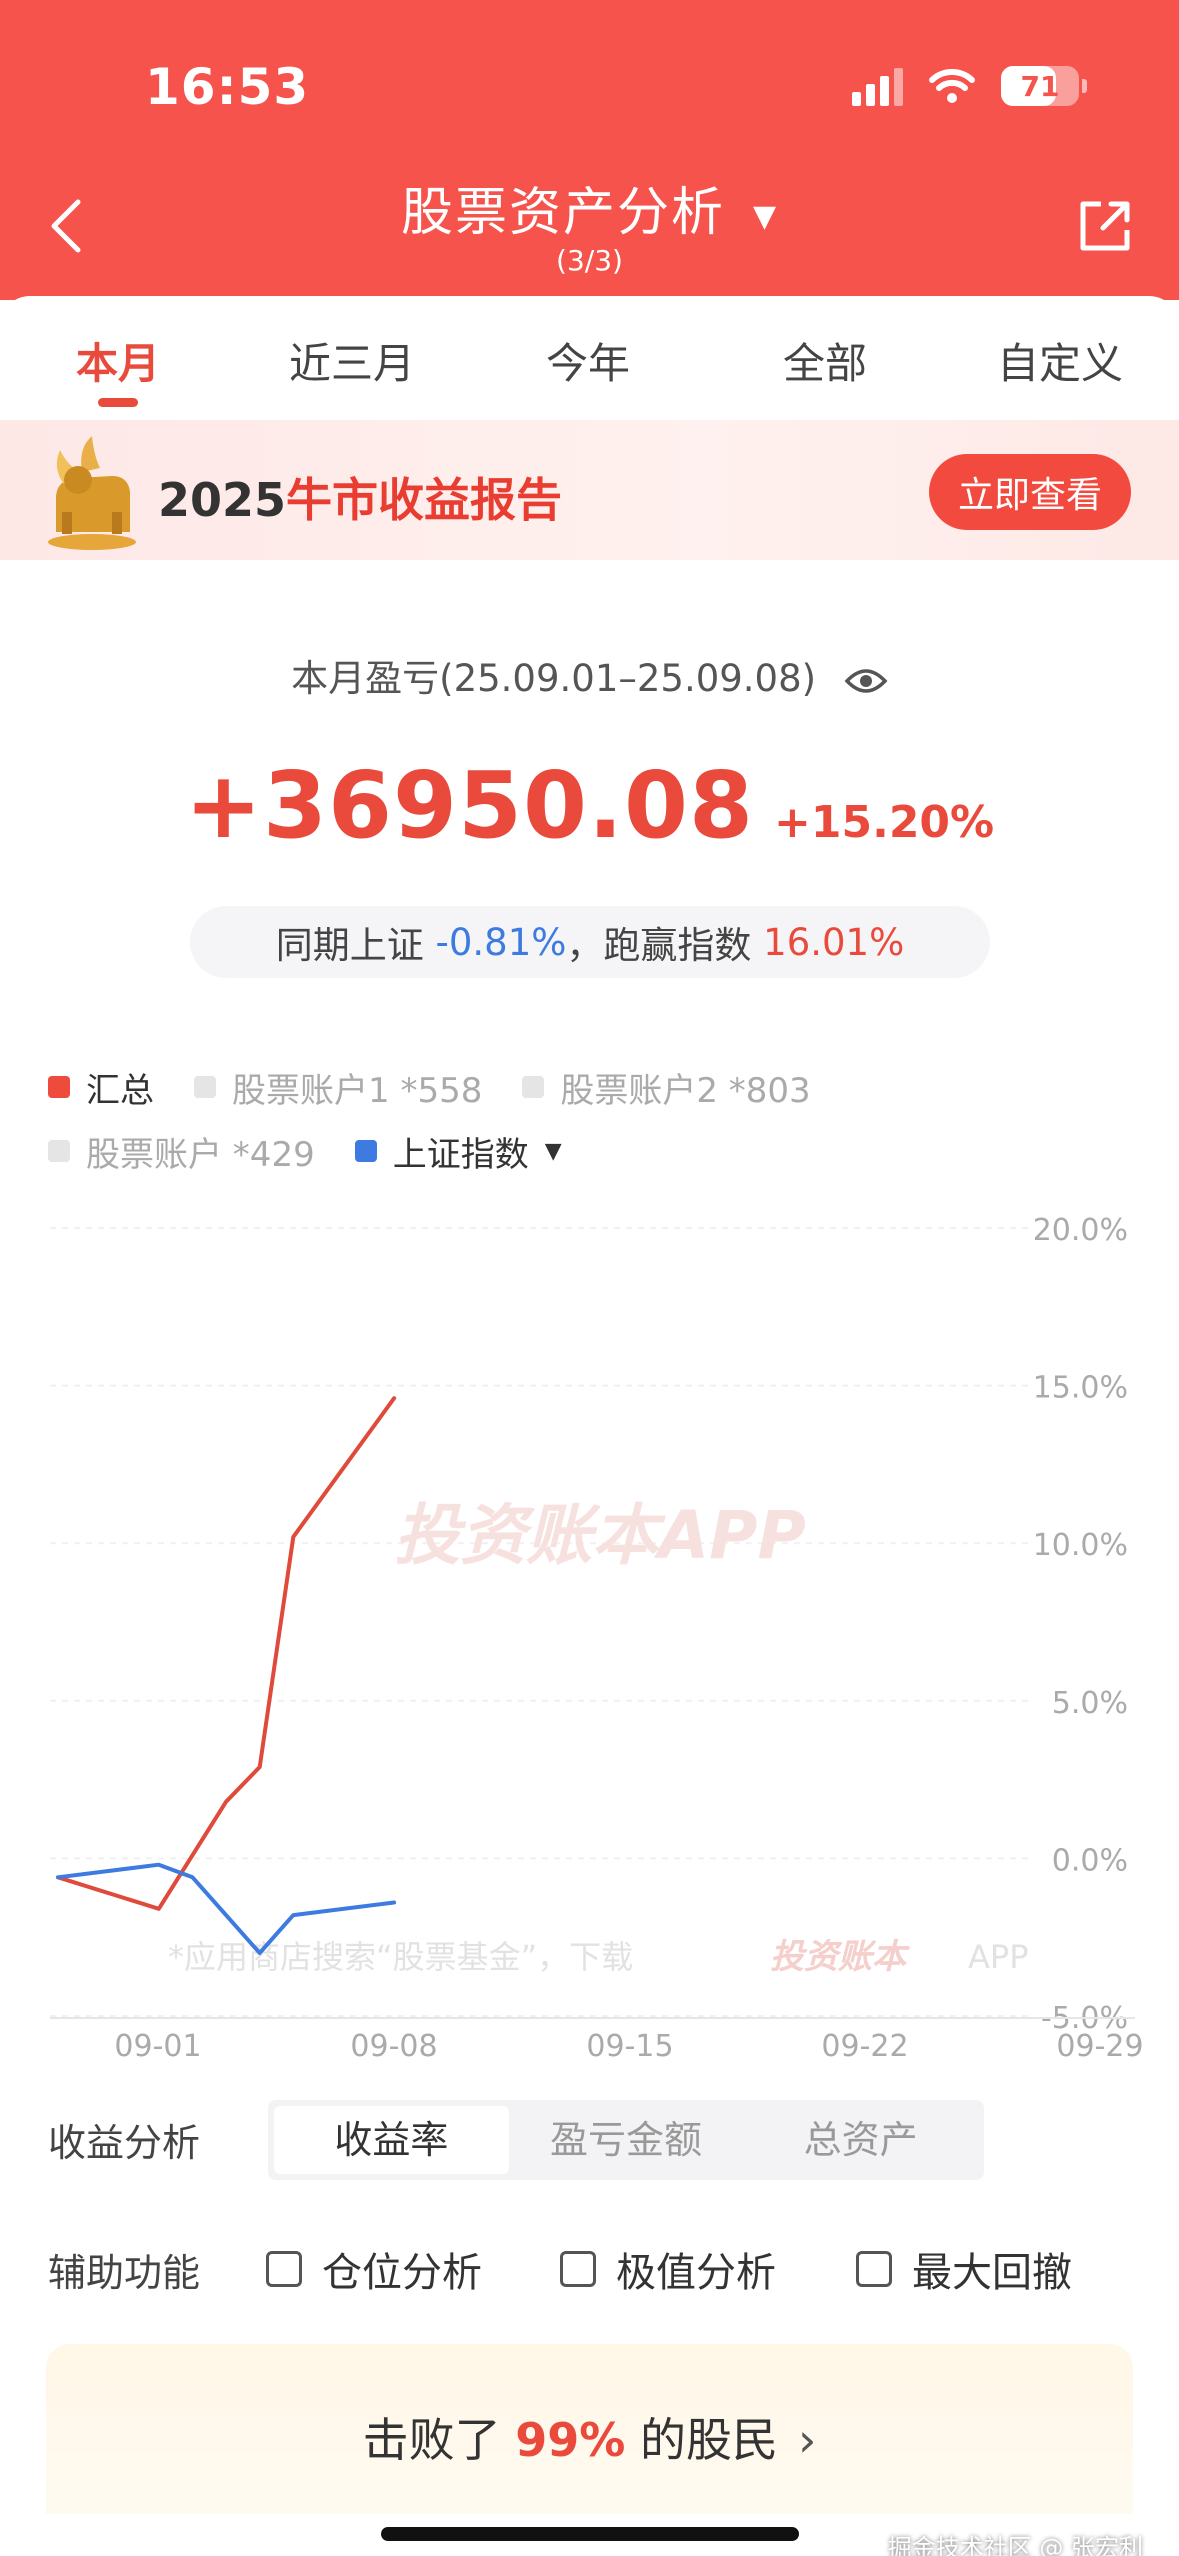 This screenshot has height=2556, width=1179. What do you see at coordinates (157, 2044) in the screenshot?
I see `x-tick-label: 09-01` at bounding box center [157, 2044].